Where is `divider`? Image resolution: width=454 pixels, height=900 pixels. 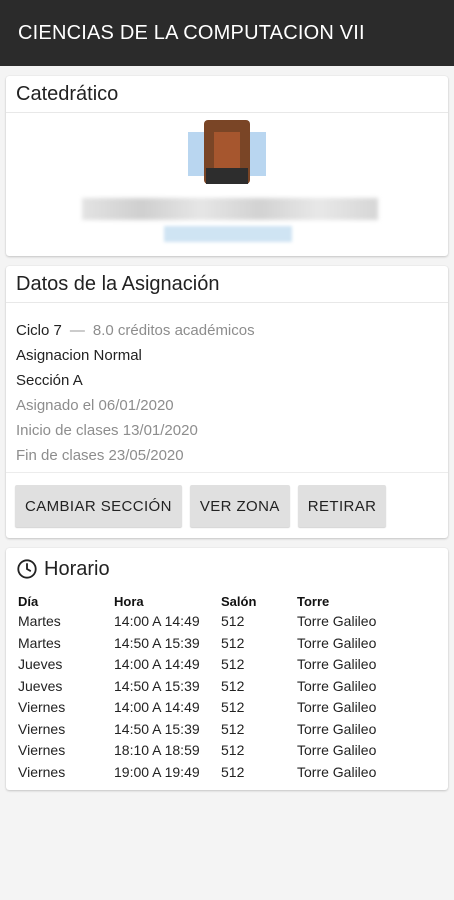
divider is located at coordinates (227, 472).